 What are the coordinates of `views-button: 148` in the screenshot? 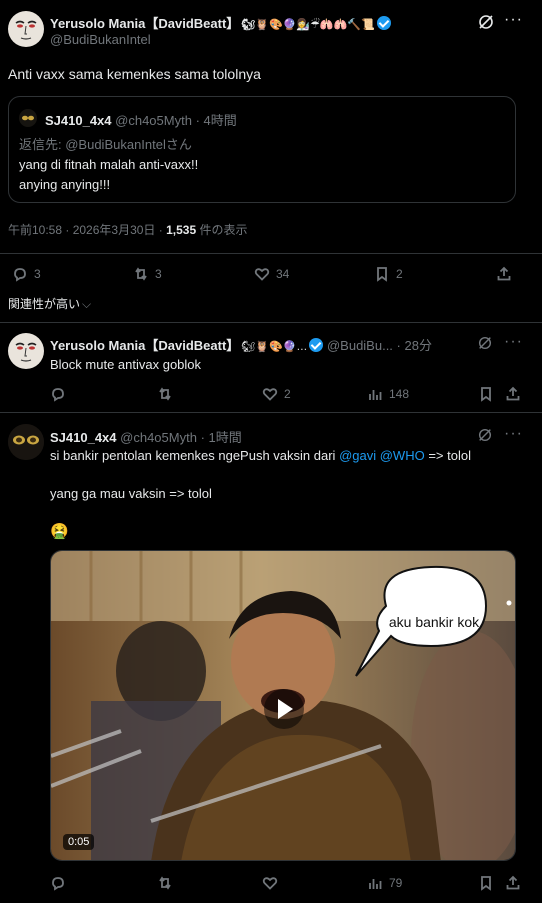 It's located at (388, 394).